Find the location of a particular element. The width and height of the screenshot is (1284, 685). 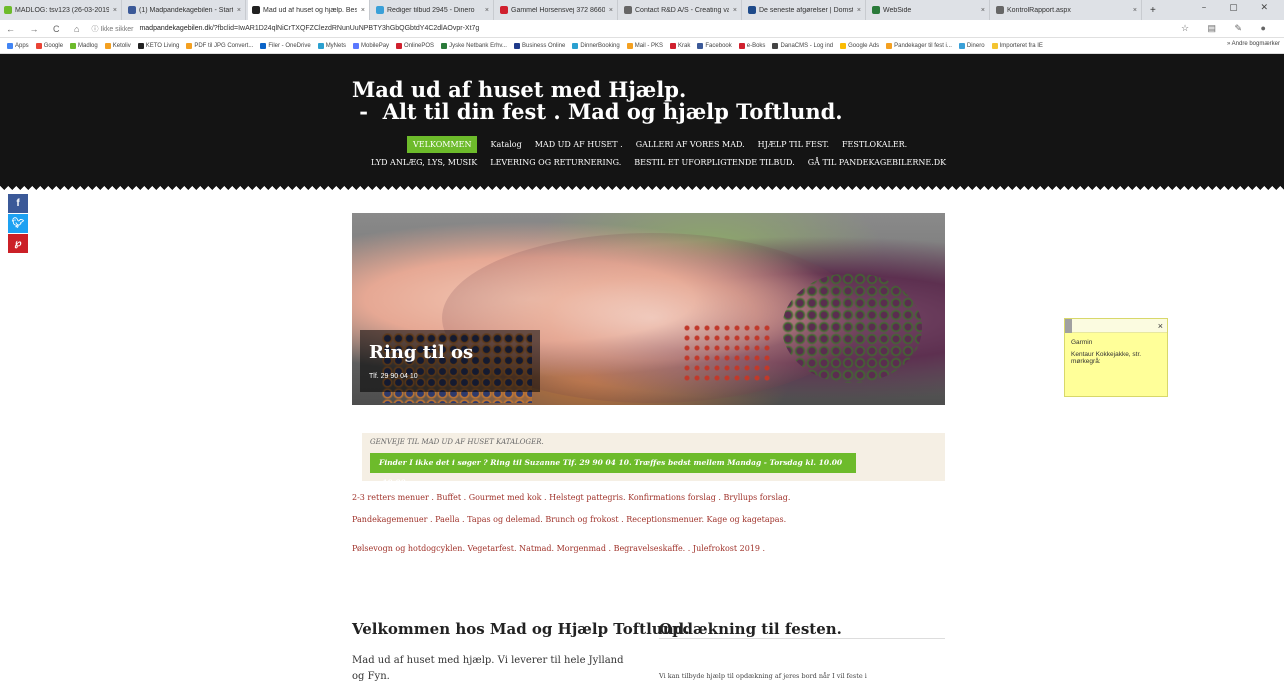

browser-tab: (1) Madpandekagebilen - Startsi × is located at coordinates (185, 10).